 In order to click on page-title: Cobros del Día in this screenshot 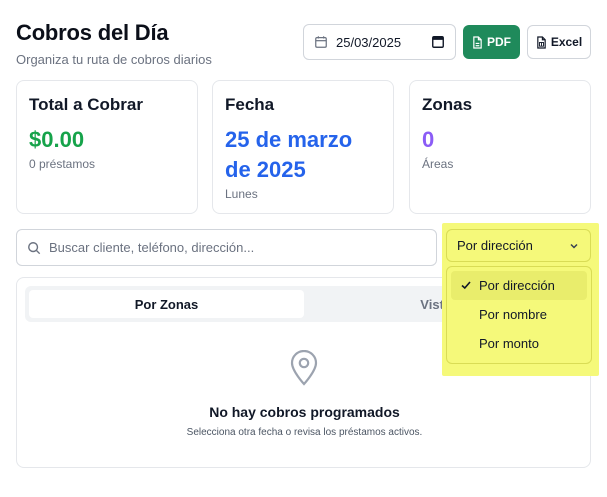, I will do `click(92, 32)`.